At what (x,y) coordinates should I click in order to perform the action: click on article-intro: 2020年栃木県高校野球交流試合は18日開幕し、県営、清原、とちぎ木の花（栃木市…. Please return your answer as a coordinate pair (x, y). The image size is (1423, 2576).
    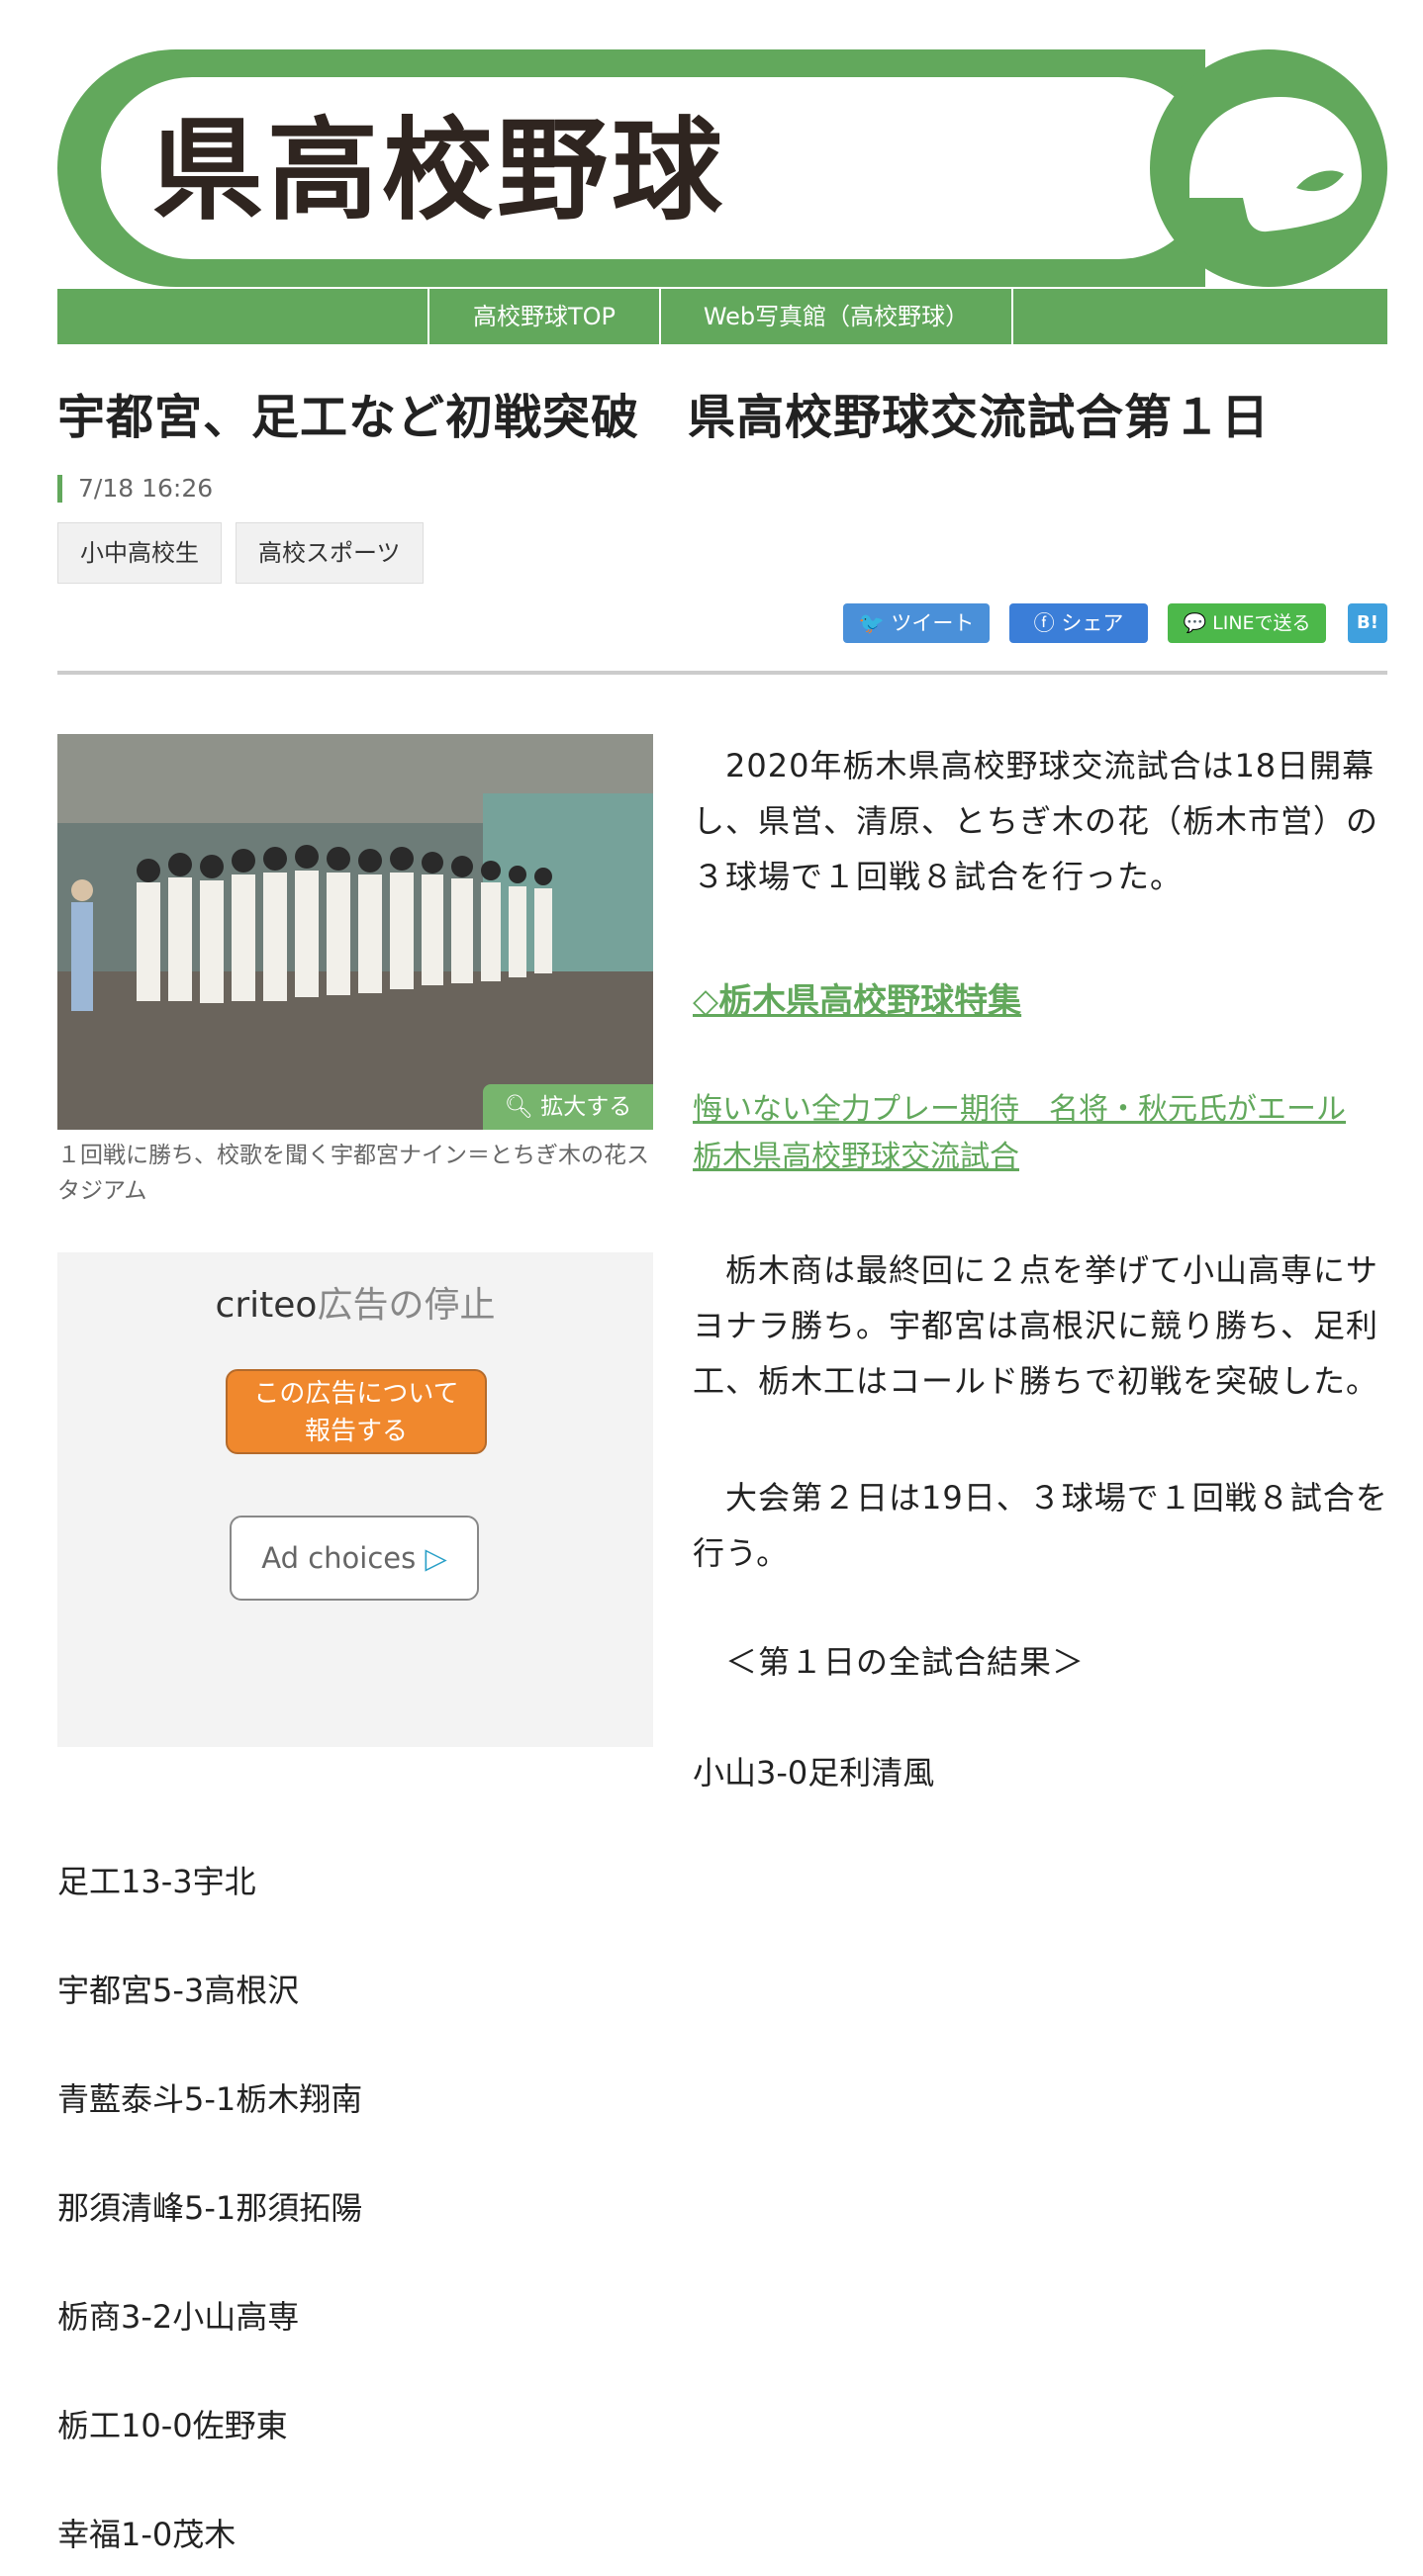
    Looking at the image, I should click on (1036, 821).